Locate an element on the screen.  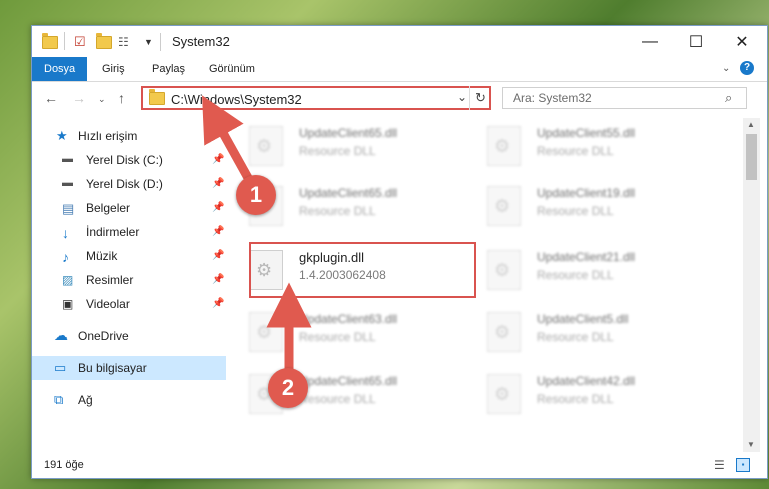
step1-badge: 1 is located at coordinates (256, 195).